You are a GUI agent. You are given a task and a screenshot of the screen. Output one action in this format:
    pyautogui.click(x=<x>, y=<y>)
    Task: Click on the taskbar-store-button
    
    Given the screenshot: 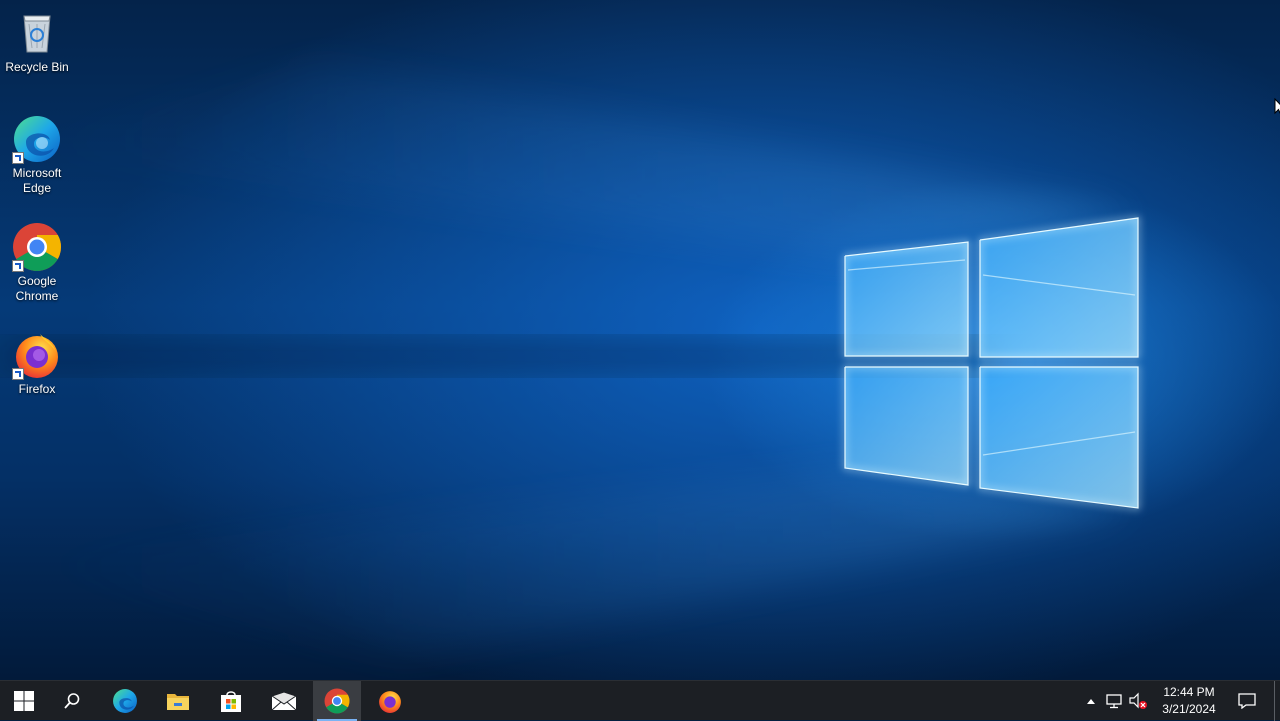 What is the action you would take?
    pyautogui.click(x=231, y=701)
    